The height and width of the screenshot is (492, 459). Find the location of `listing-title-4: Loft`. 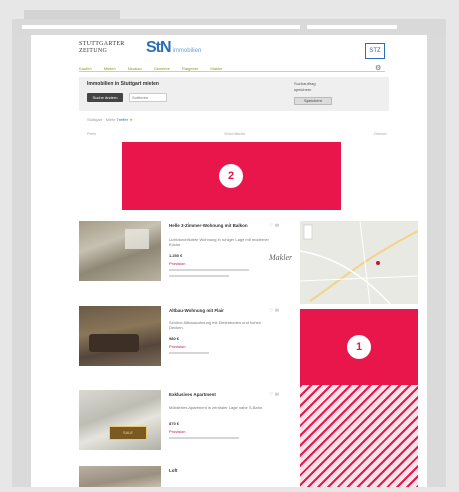

listing-title-4: Loft is located at coordinates (224, 471).